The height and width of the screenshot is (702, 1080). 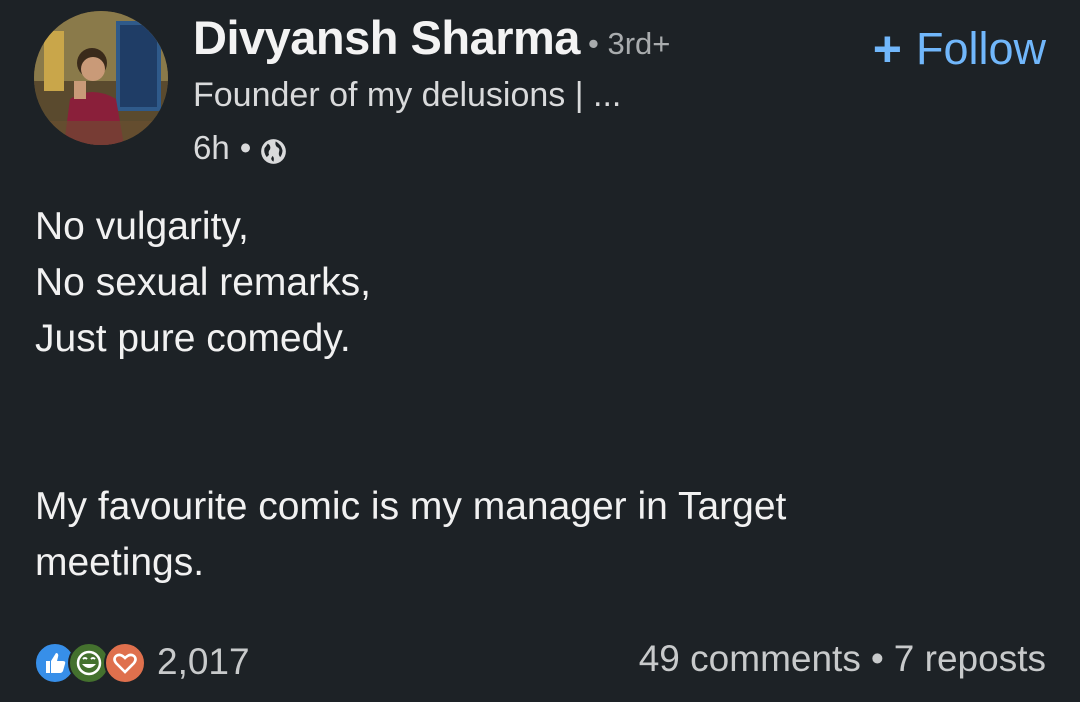 I want to click on love-icon, so click(x=125, y=663).